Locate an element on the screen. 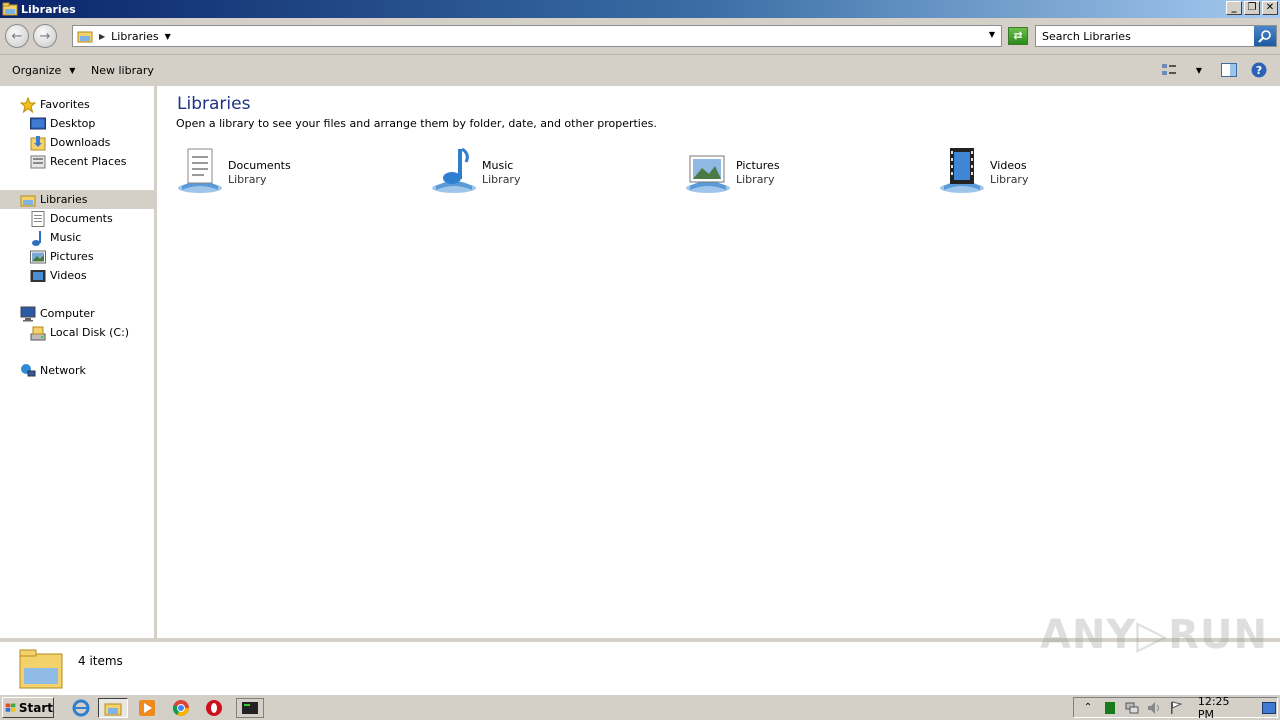  start-button: Start is located at coordinates (28, 707).